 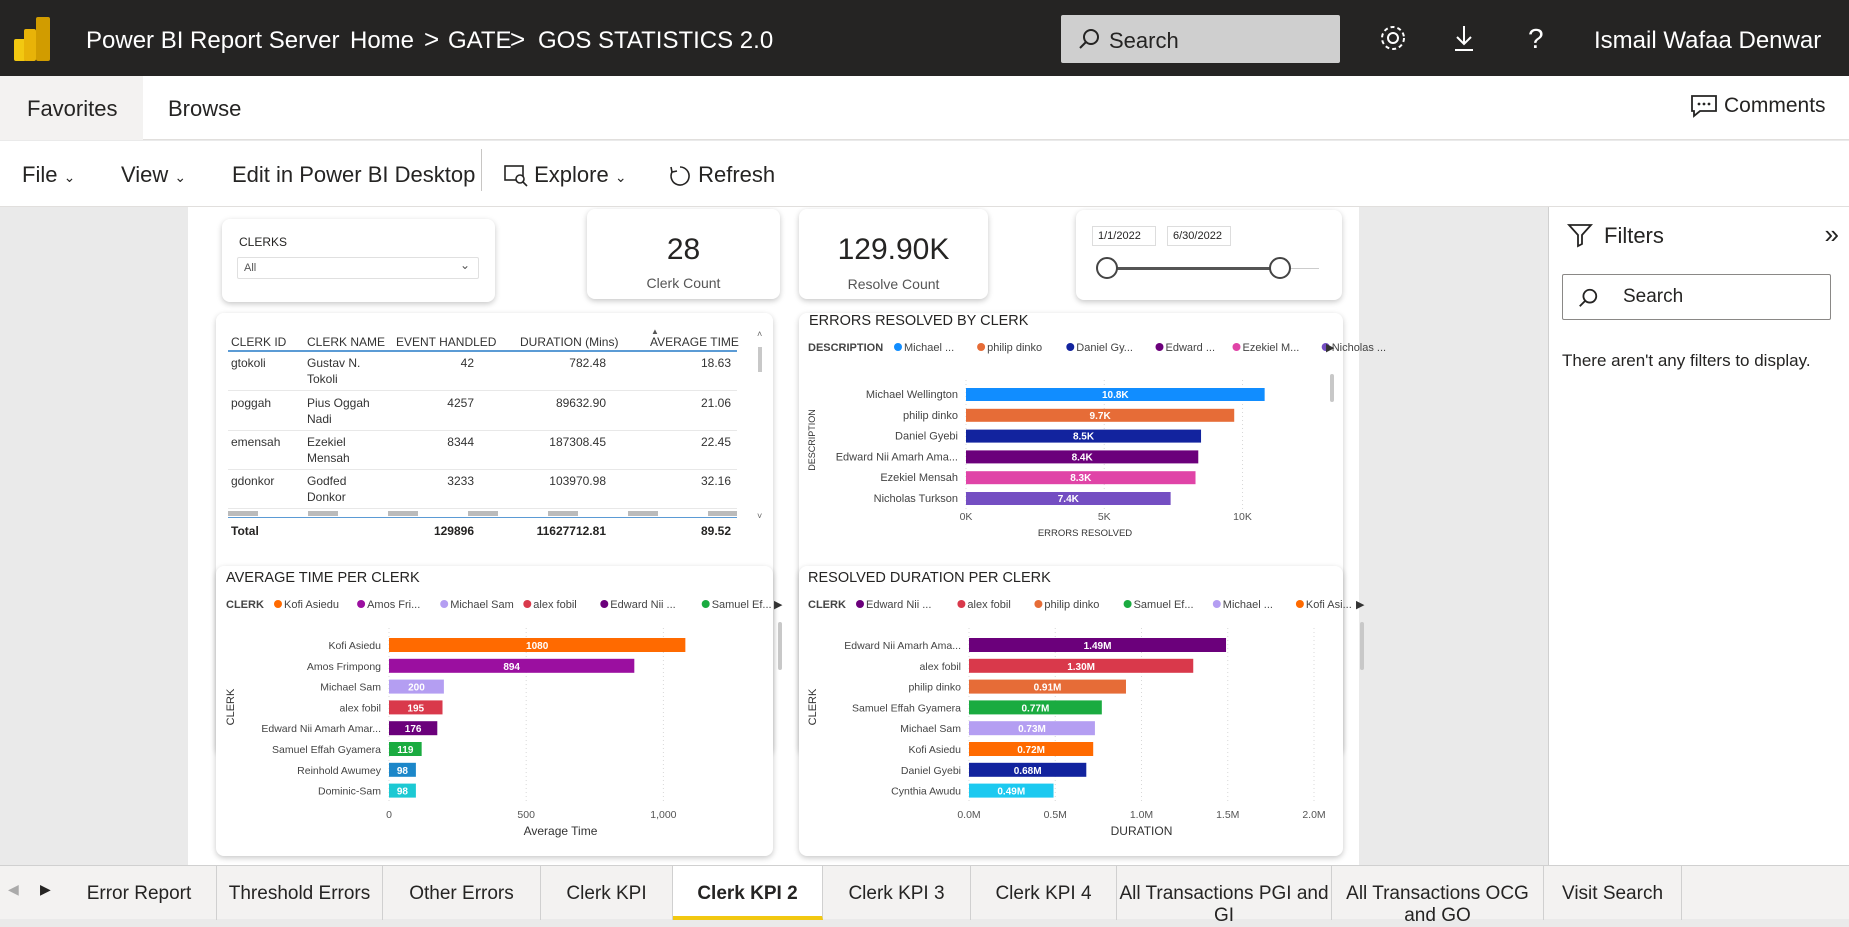 I want to click on range-start-handle, so click(x=1107, y=268).